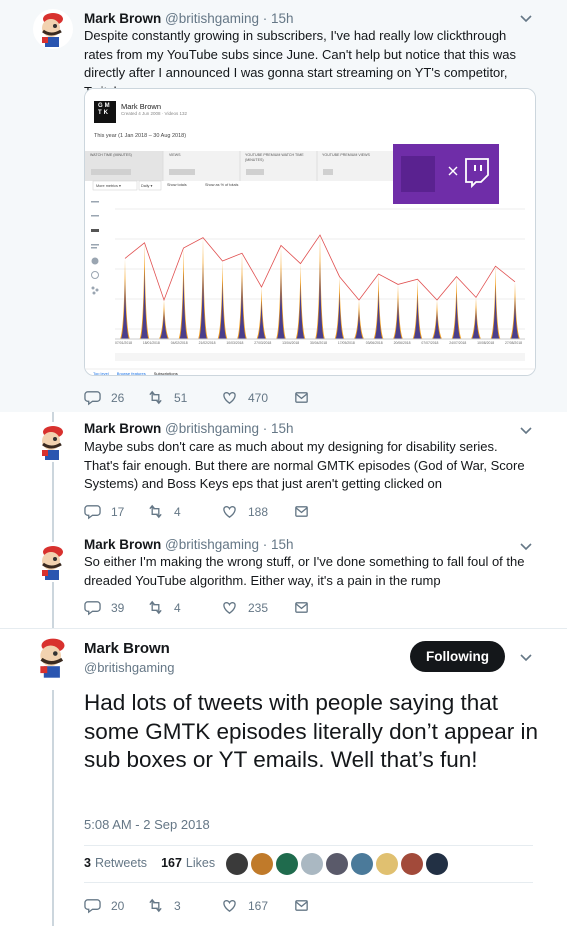 The image size is (567, 926). What do you see at coordinates (457, 656) in the screenshot?
I see `following-button: Following` at bounding box center [457, 656].